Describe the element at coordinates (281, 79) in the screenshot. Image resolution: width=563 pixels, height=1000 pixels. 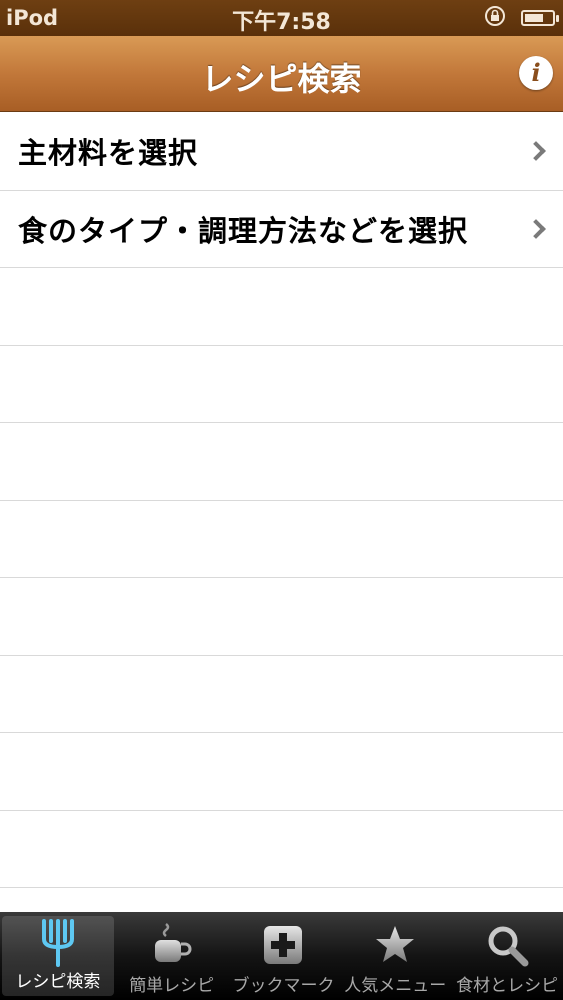
I see `page-title: レシピ検索` at that location.